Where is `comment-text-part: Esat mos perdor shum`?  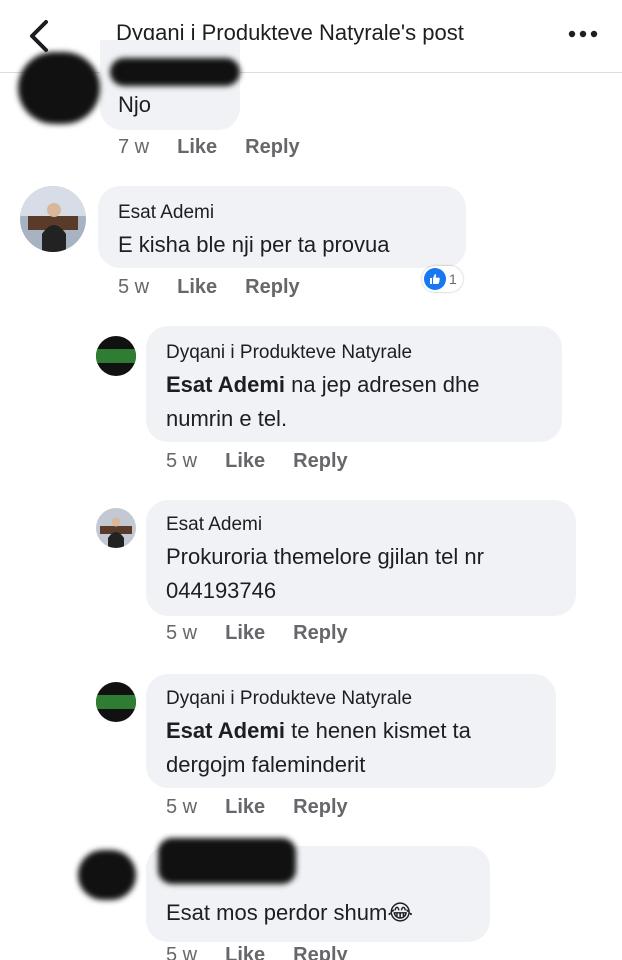
comment-text-part: Esat mos perdor shum is located at coordinates (277, 912).